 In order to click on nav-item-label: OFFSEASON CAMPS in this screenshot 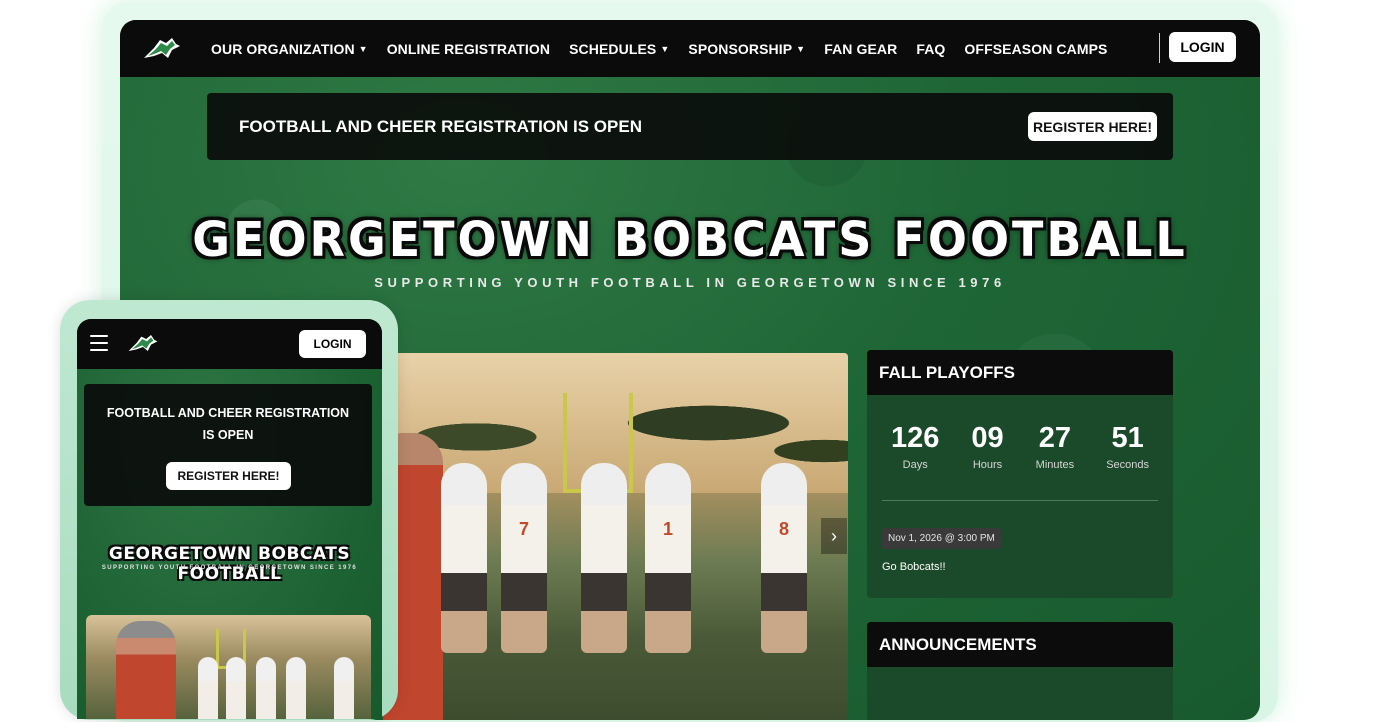, I will do `click(1036, 48)`.